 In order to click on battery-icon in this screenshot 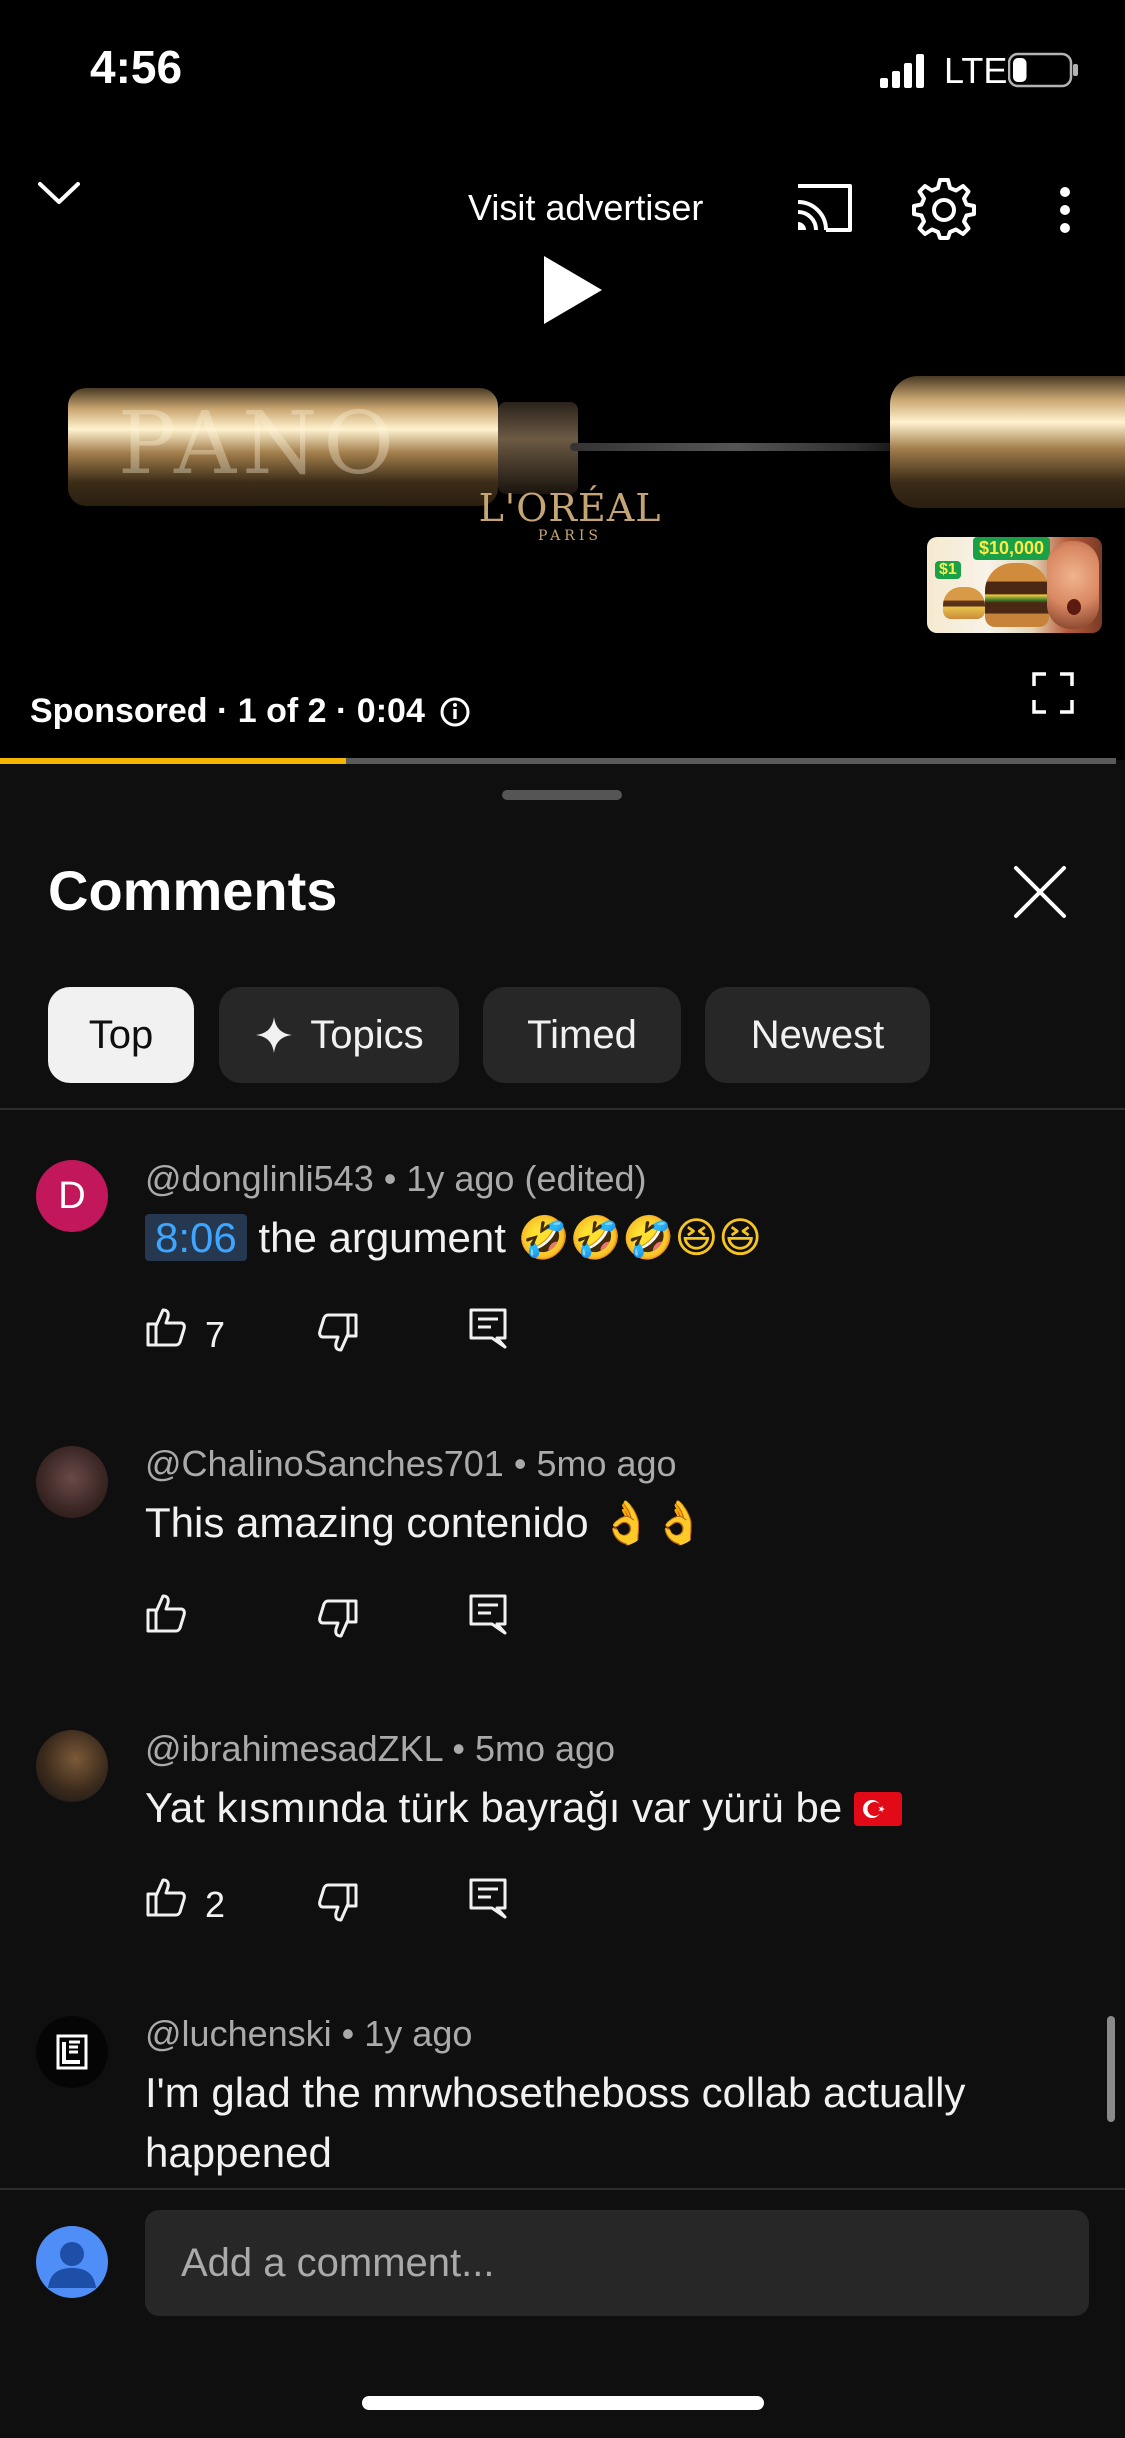, I will do `click(1043, 70)`.